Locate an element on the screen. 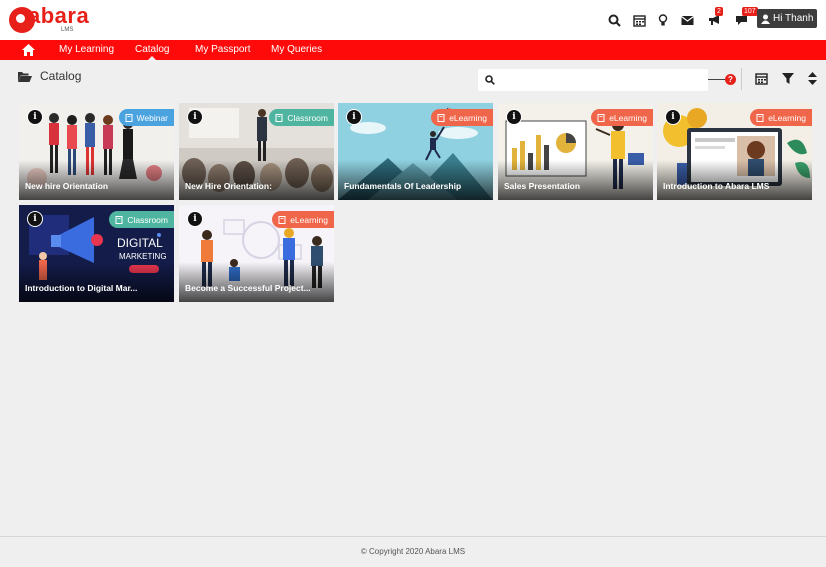 The image size is (826, 567). course-card: i eLearning Introduction to Abara LMS is located at coordinates (734, 151).